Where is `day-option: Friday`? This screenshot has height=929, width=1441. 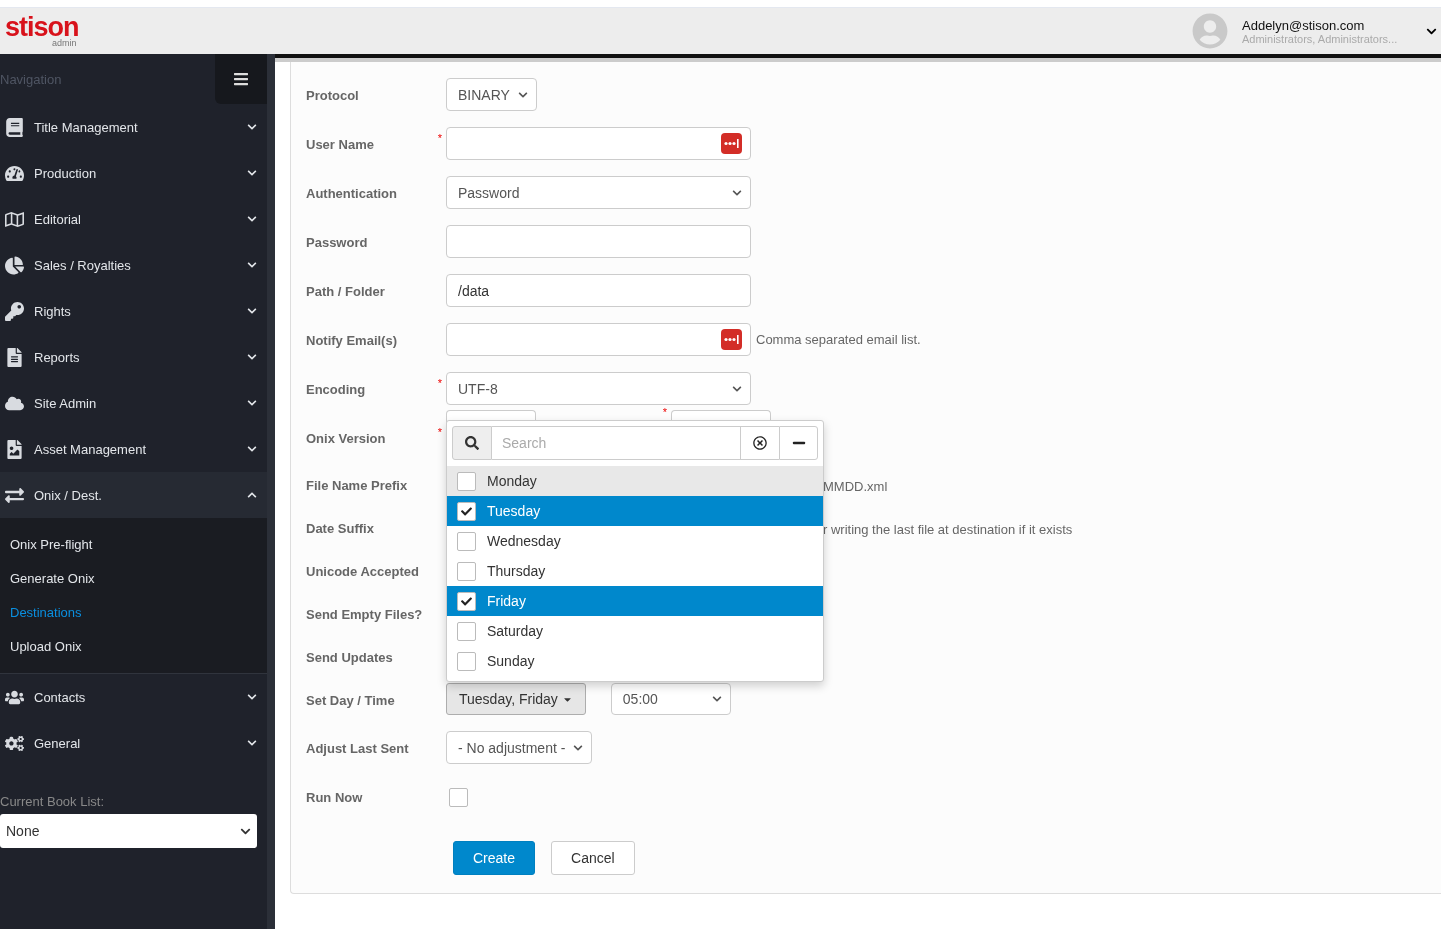
day-option: Friday is located at coordinates (635, 601).